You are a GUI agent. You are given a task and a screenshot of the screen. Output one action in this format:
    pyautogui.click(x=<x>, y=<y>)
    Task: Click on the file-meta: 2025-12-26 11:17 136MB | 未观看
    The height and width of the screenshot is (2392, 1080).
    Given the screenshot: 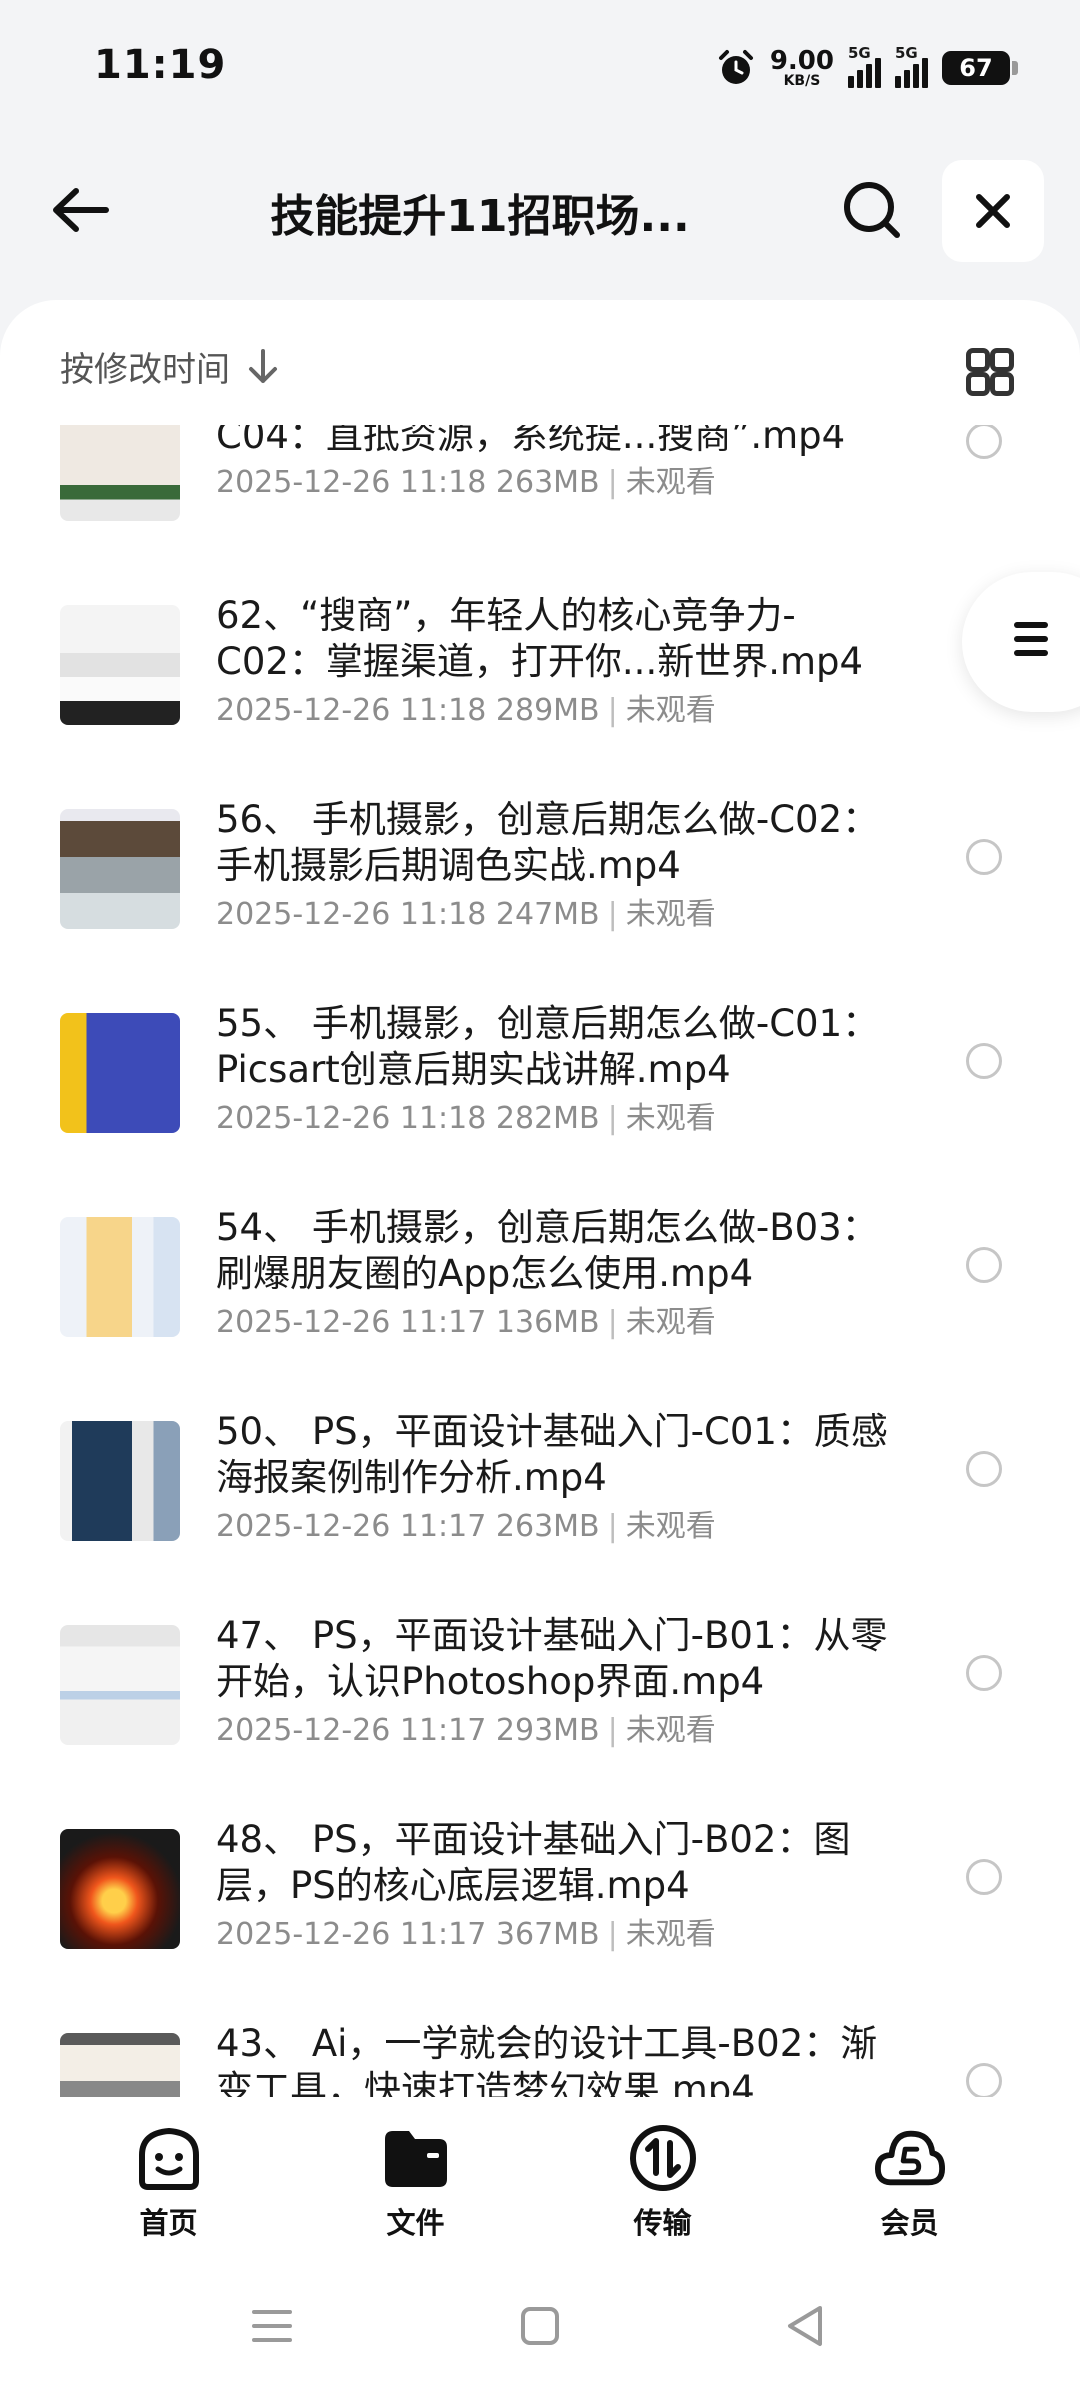 What is the action you would take?
    pyautogui.click(x=466, y=1322)
    